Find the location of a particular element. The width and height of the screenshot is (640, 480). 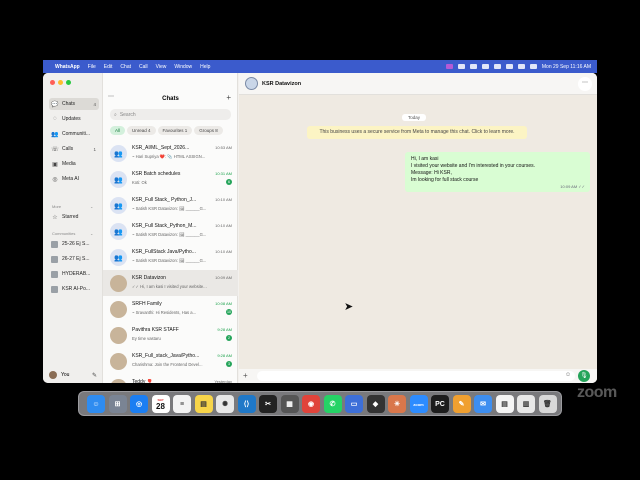

communities-section-label: Communities ⌄ is located at coordinates (72, 233).